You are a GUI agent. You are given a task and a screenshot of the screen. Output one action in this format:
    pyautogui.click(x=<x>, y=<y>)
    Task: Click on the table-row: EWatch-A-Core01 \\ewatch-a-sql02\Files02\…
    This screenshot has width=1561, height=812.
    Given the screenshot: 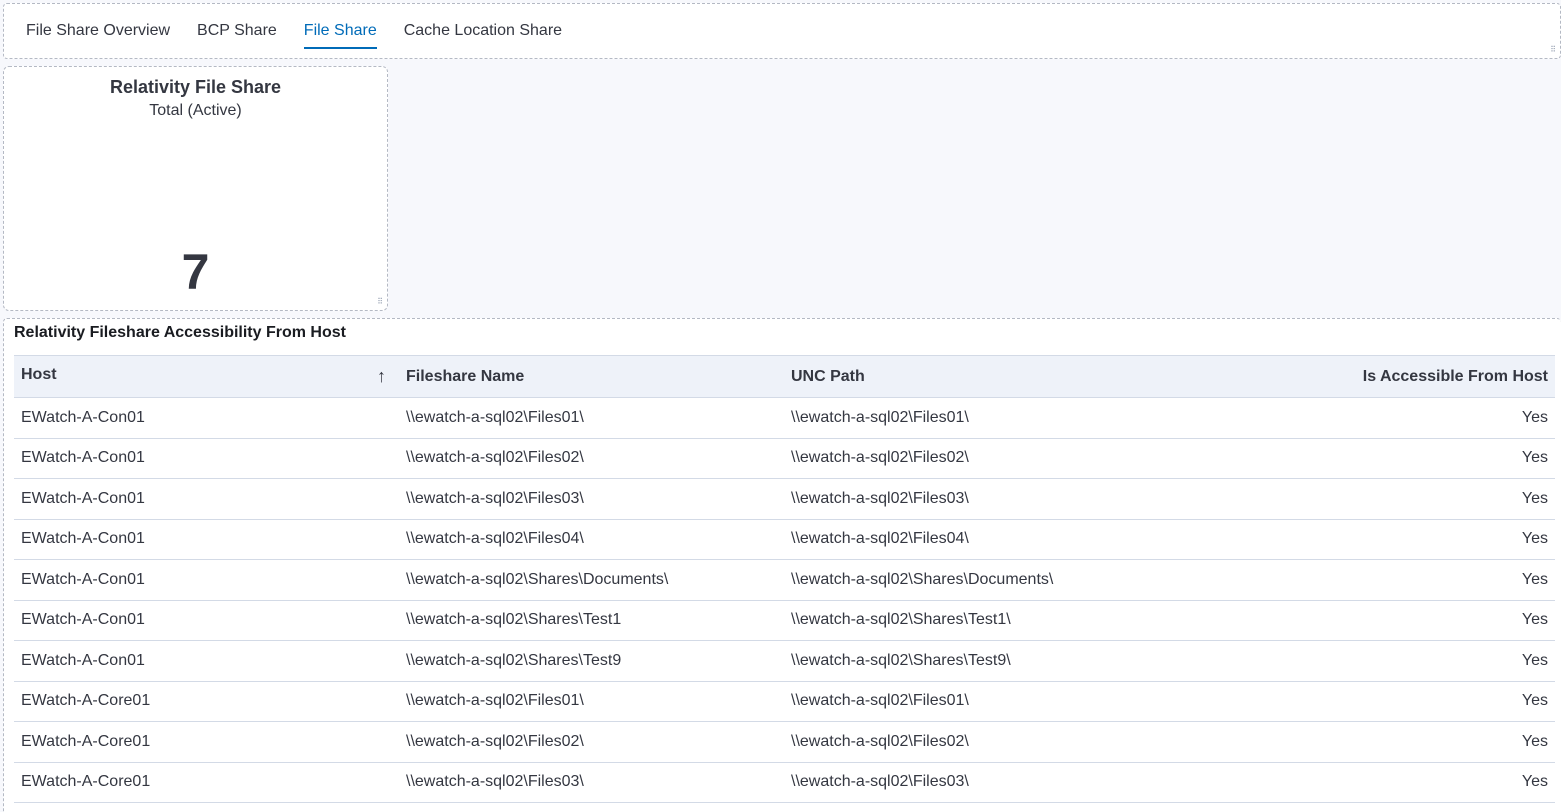 What is the action you would take?
    pyautogui.click(x=784, y=742)
    